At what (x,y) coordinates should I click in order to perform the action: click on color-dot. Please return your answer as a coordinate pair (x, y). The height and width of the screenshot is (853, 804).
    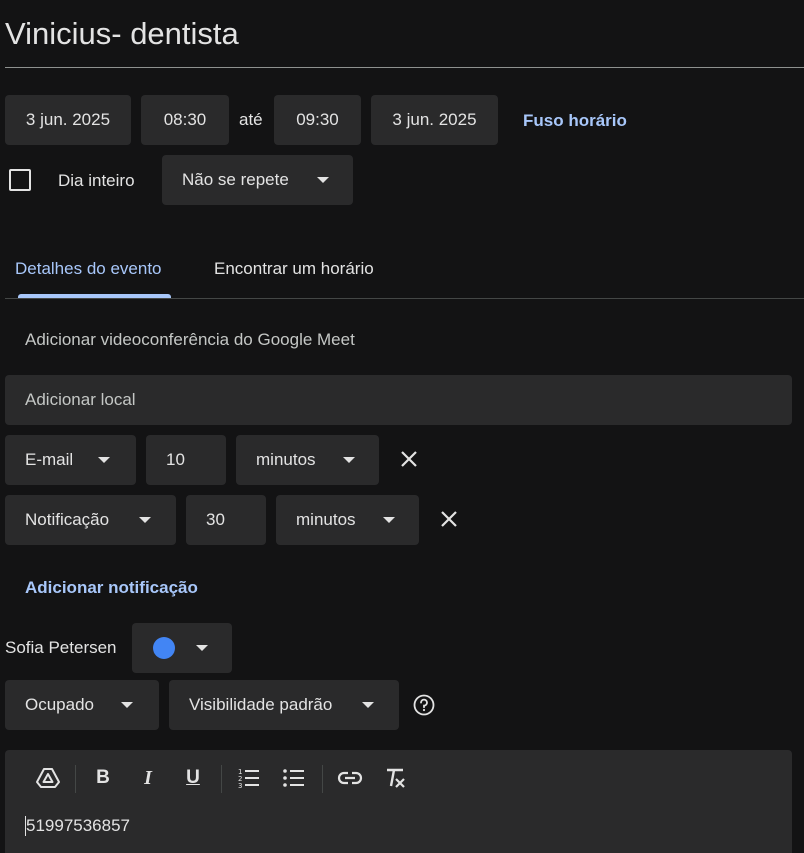
    Looking at the image, I should click on (164, 648).